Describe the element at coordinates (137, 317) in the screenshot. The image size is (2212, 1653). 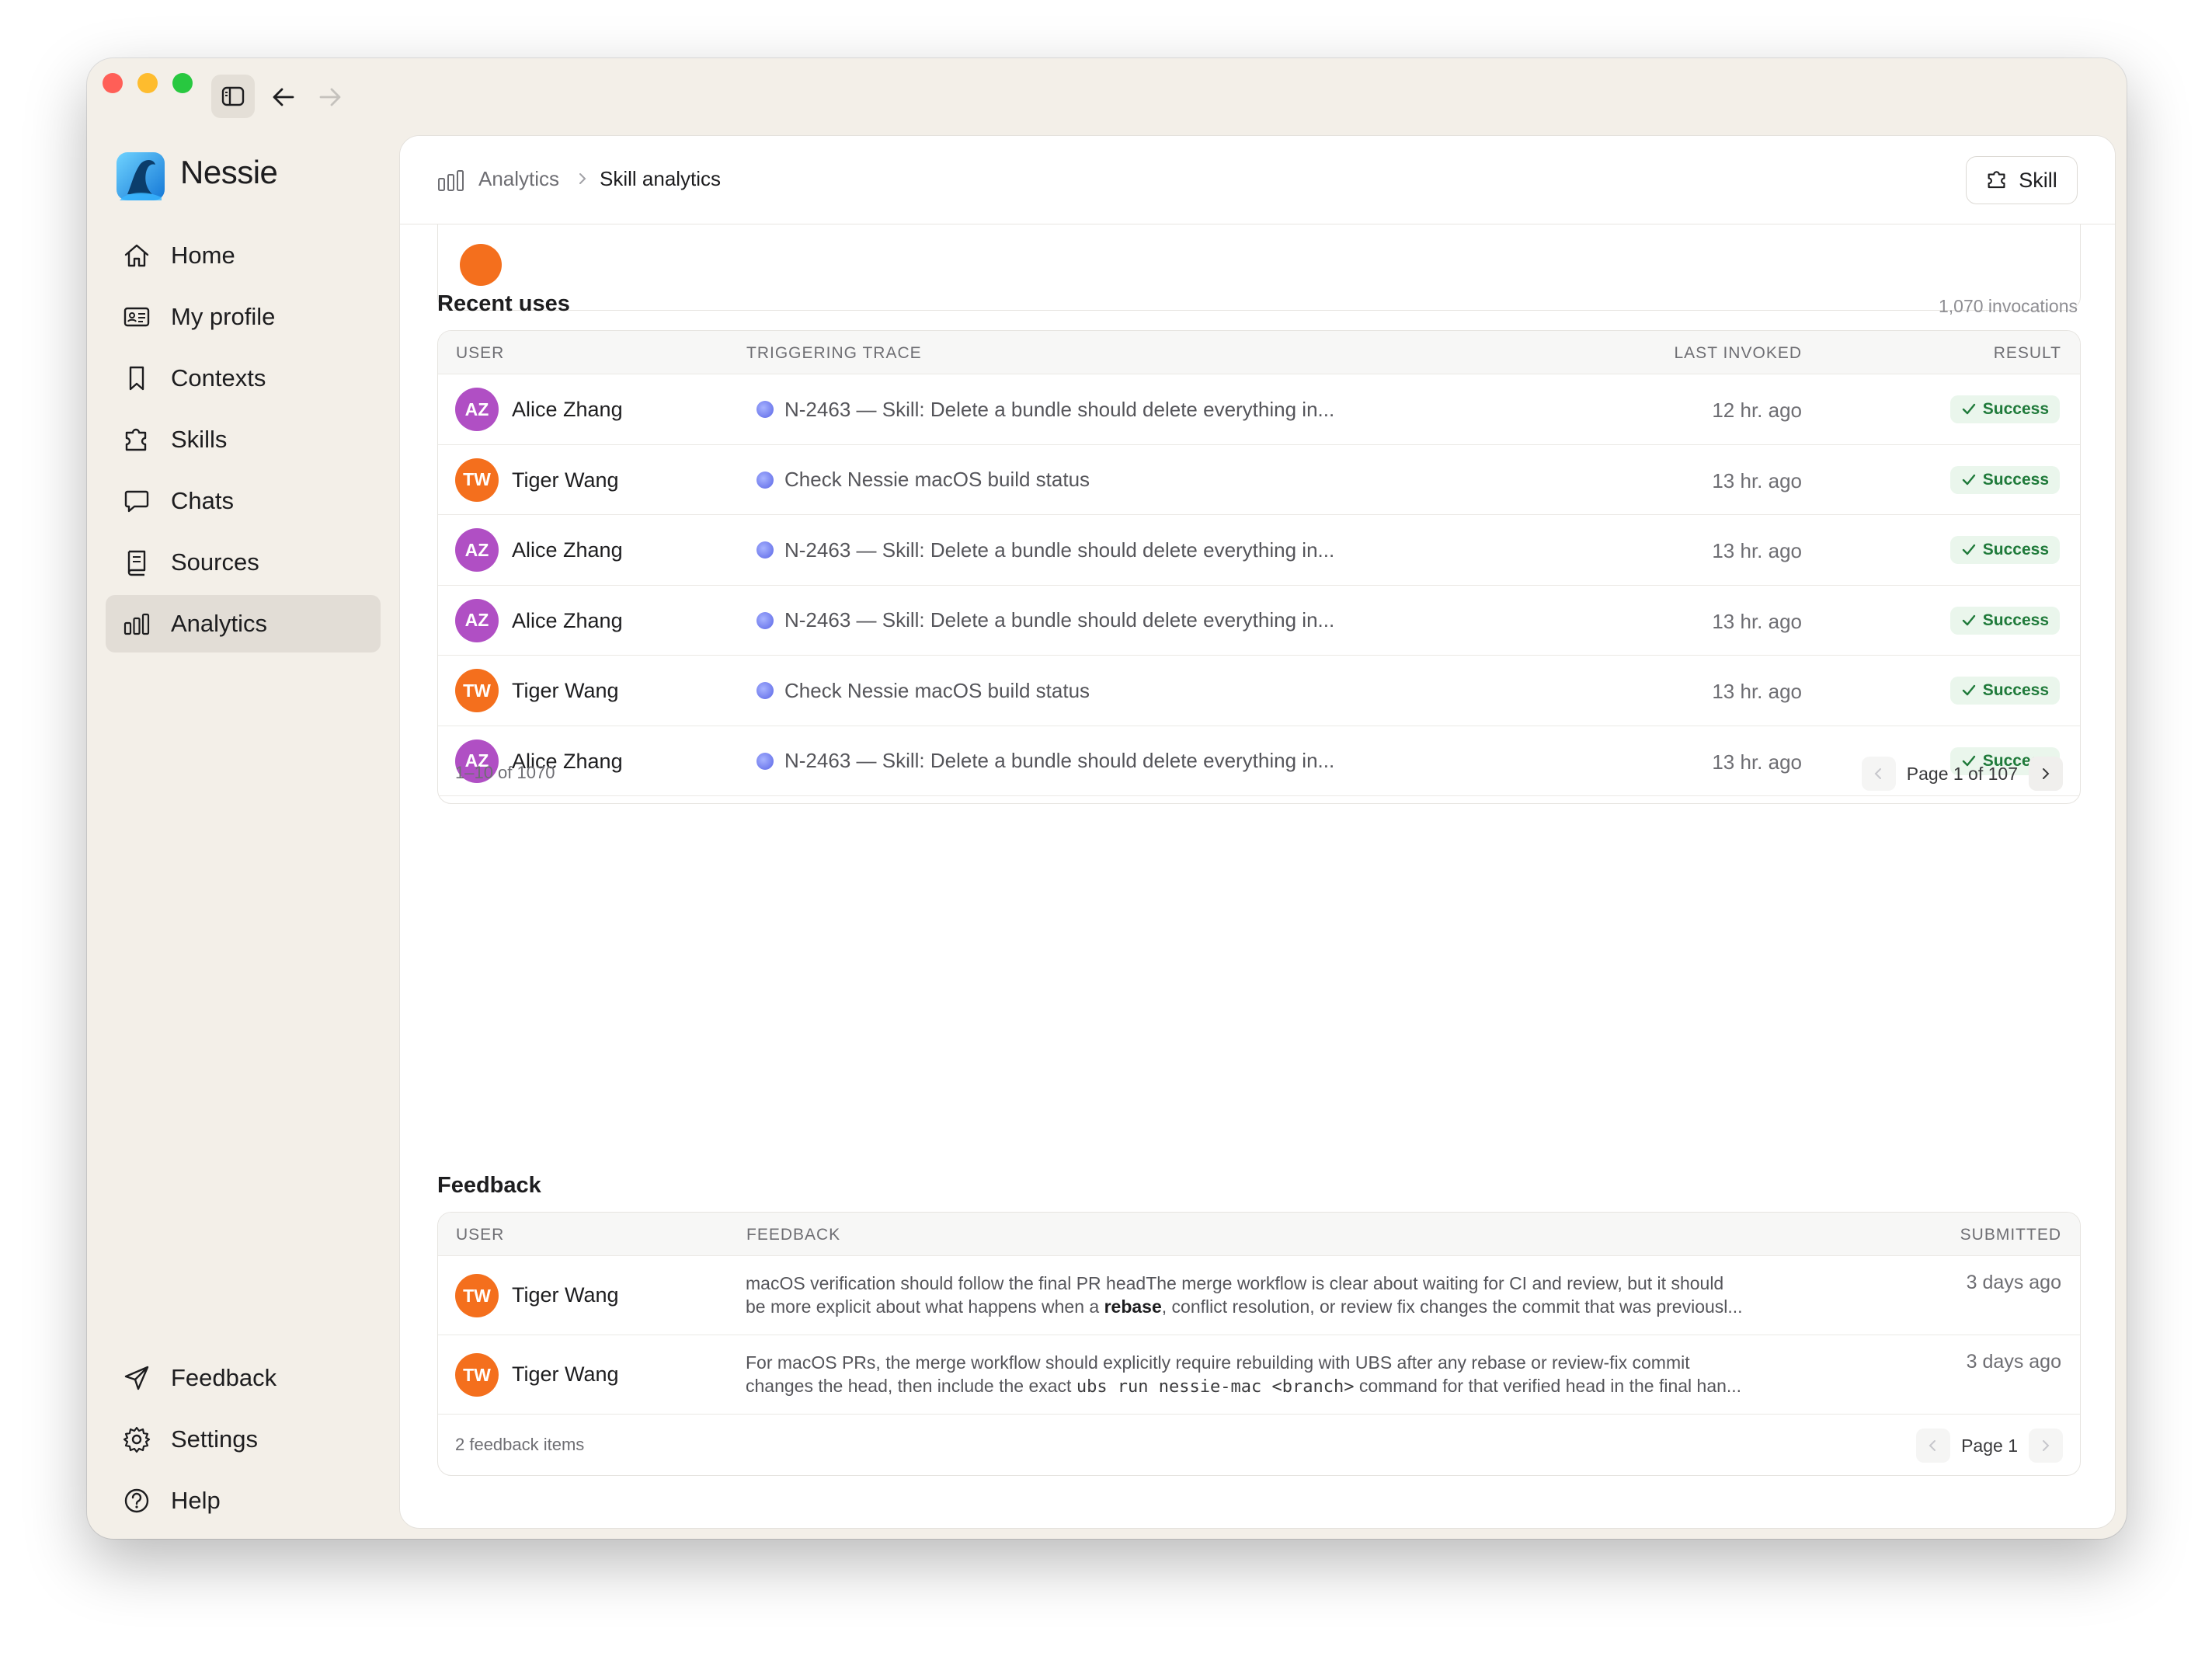
I see `id-card-icon` at that location.